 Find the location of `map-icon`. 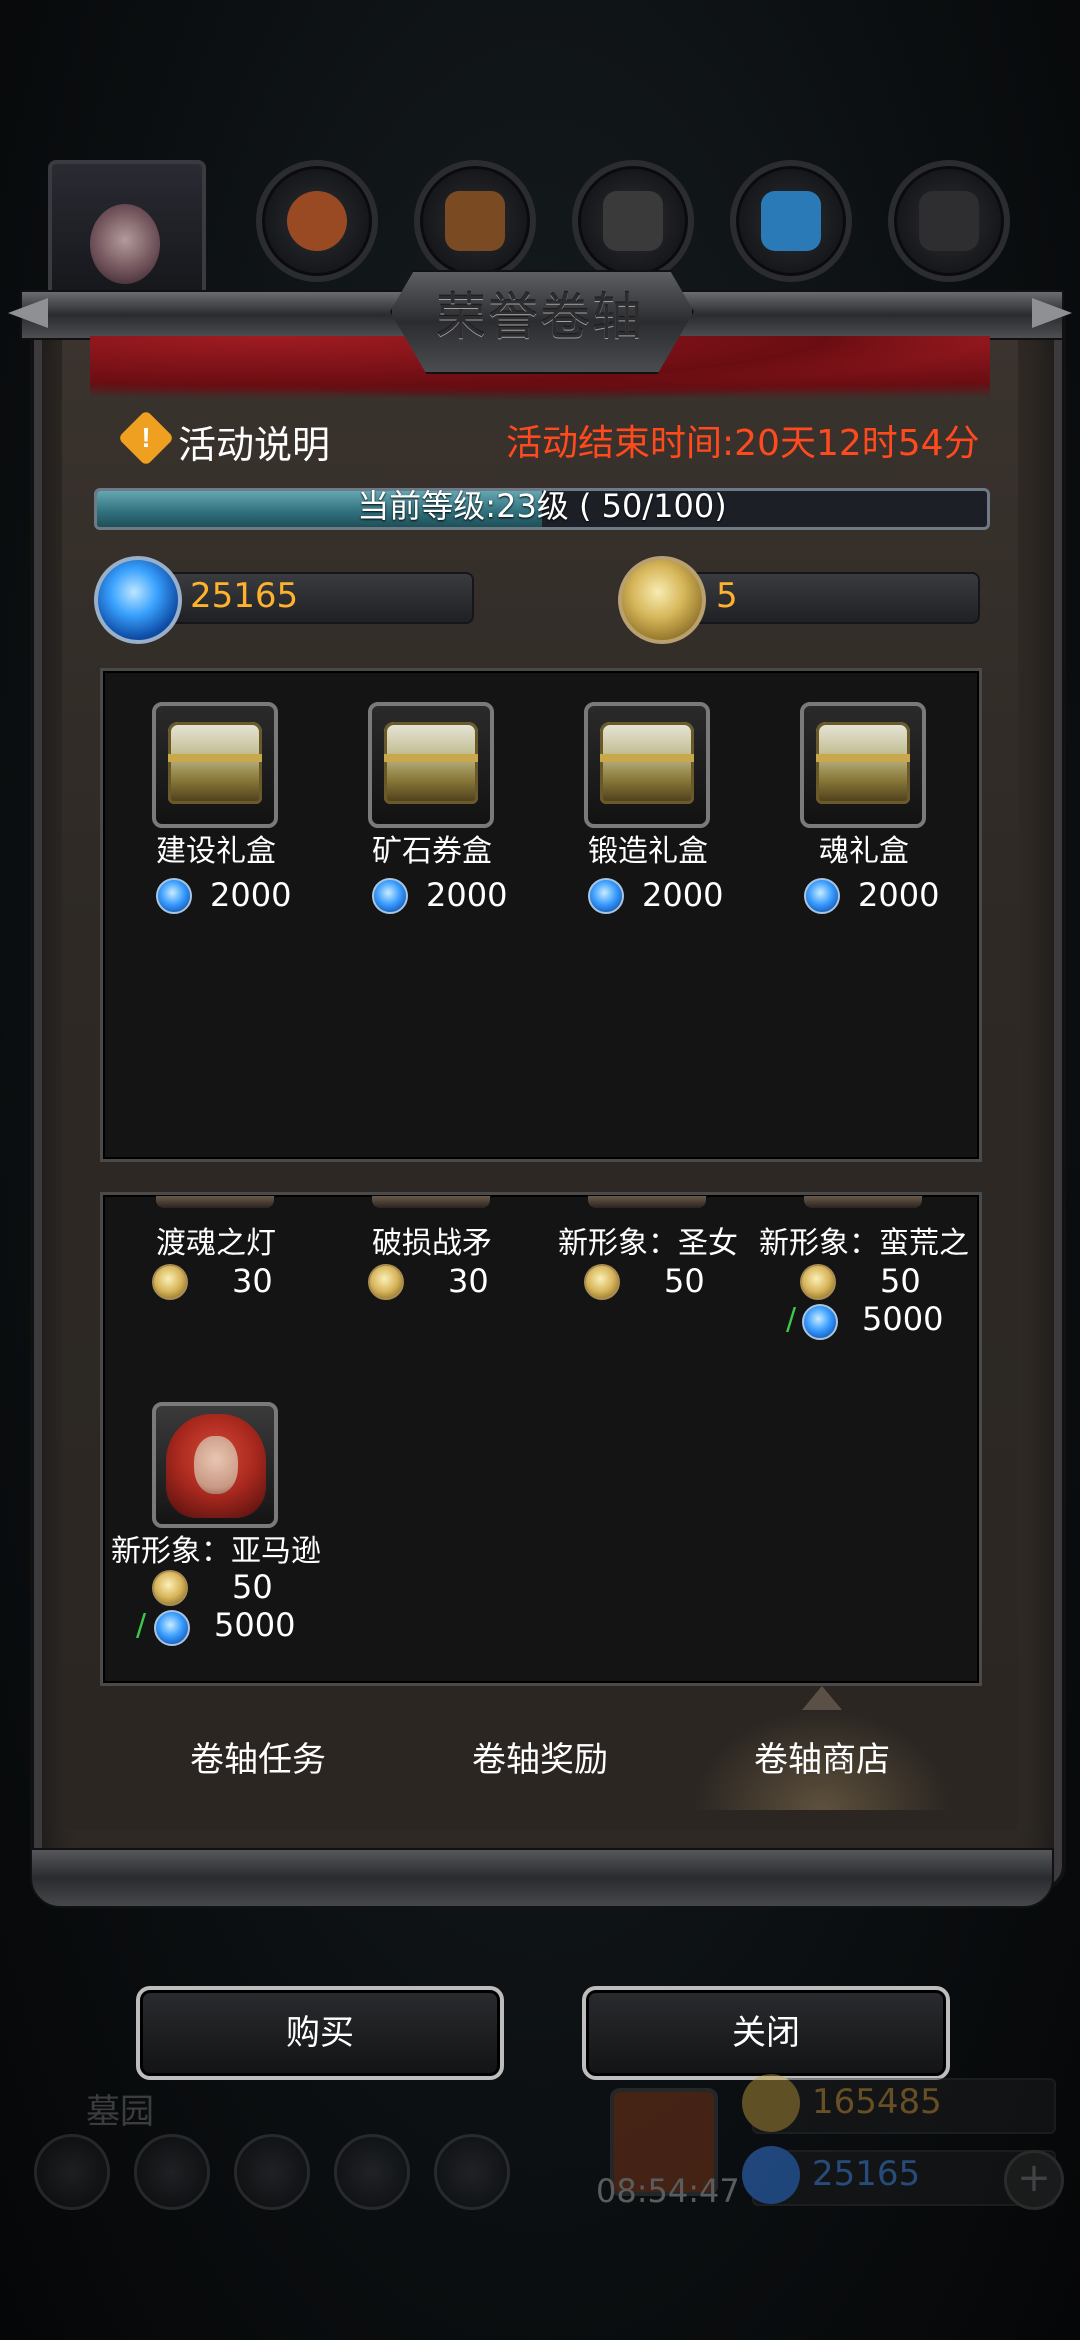

map-icon is located at coordinates (472, 2172).